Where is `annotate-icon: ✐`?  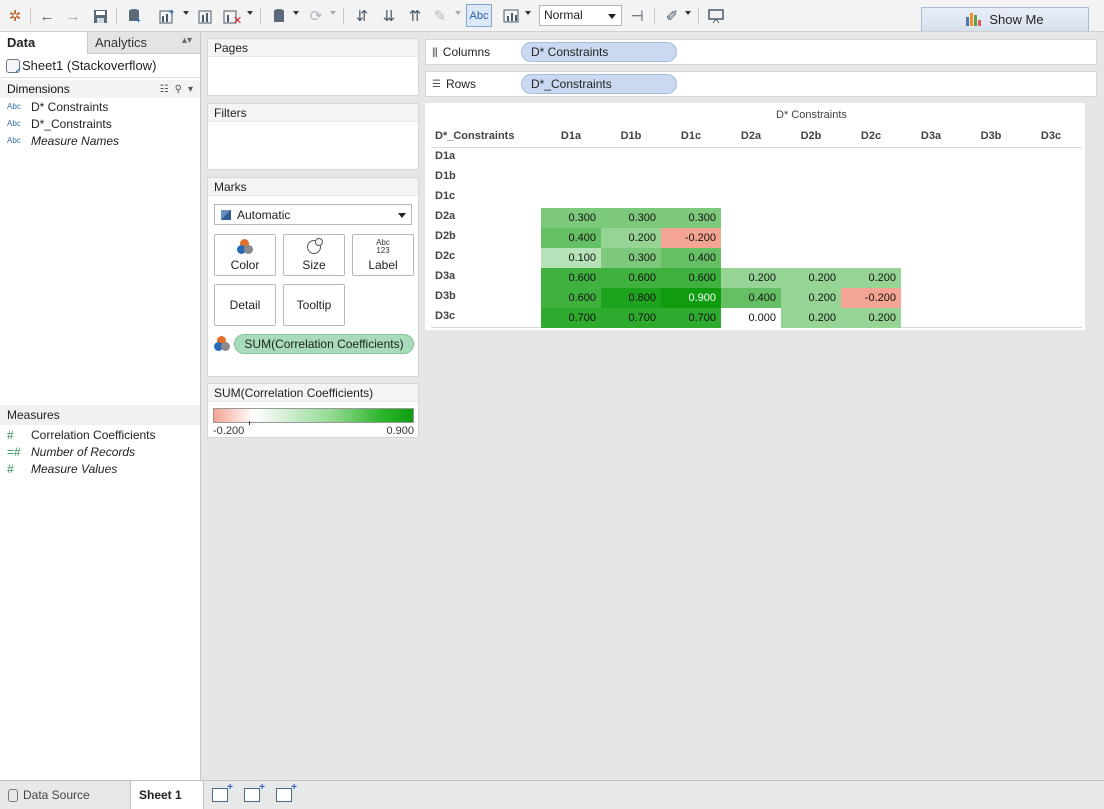 annotate-icon: ✐ is located at coordinates (672, 16).